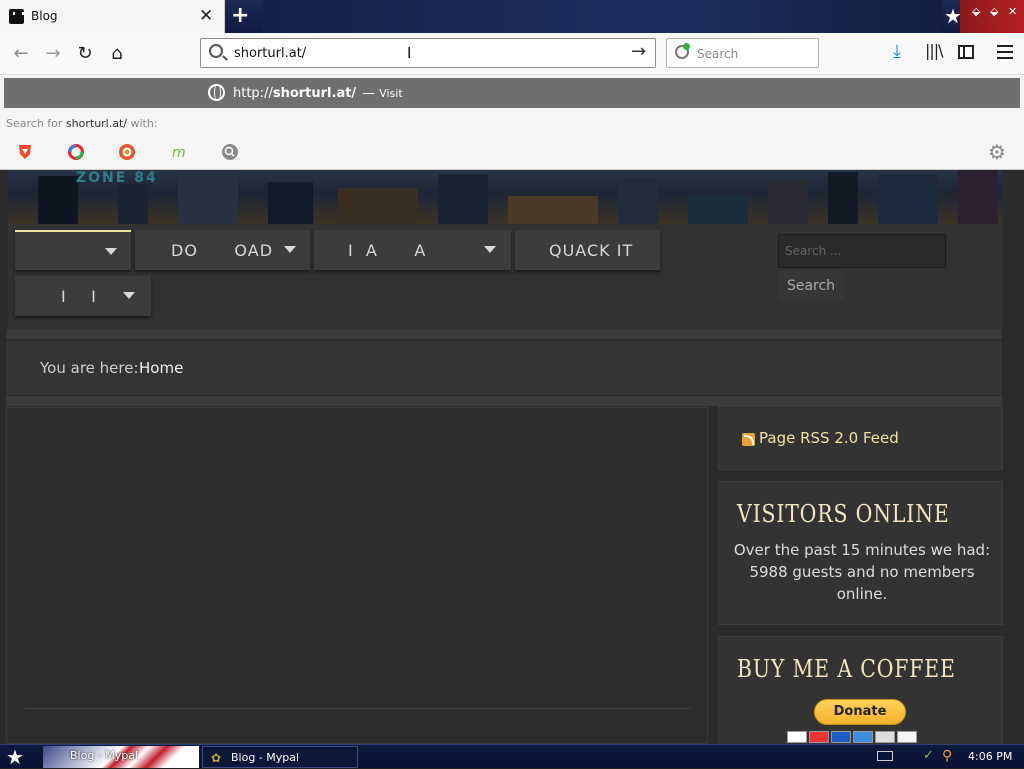  Describe the element at coordinates (358, 708) in the screenshot. I see `content-divider` at that location.